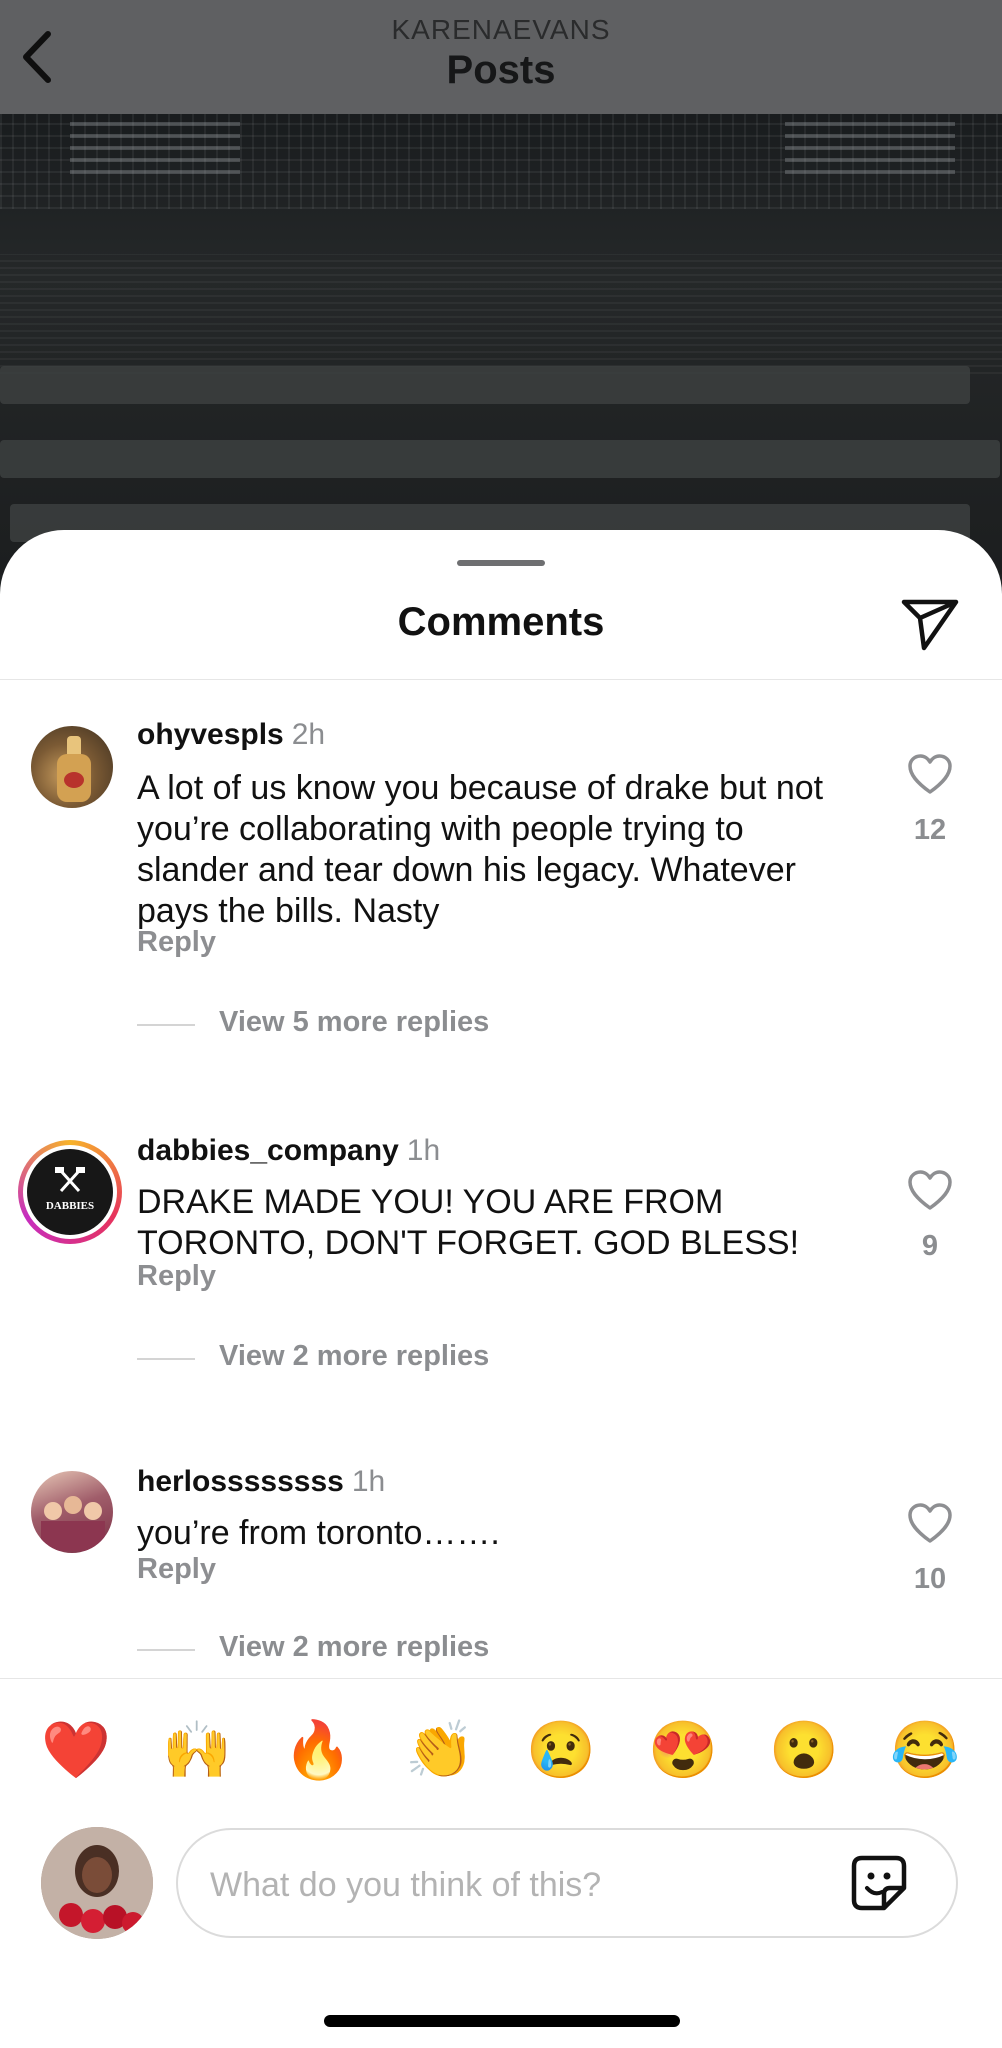  I want to click on comment-header: ohyvespls 2h, so click(231, 735).